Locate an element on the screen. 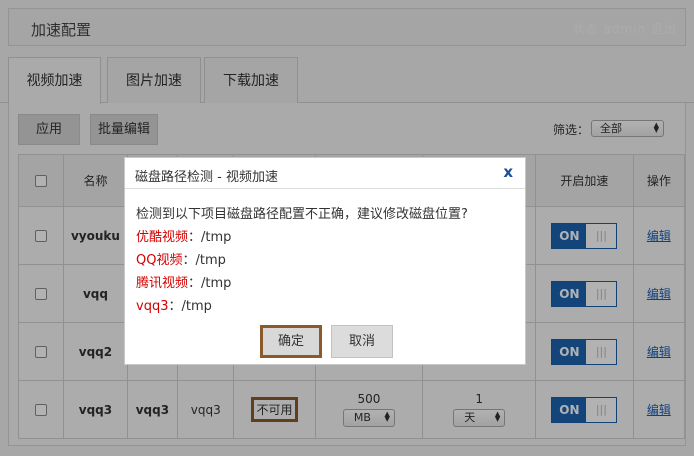 The height and width of the screenshot is (456, 694). list-item: 腾讯视频：/tmp is located at coordinates (184, 283).